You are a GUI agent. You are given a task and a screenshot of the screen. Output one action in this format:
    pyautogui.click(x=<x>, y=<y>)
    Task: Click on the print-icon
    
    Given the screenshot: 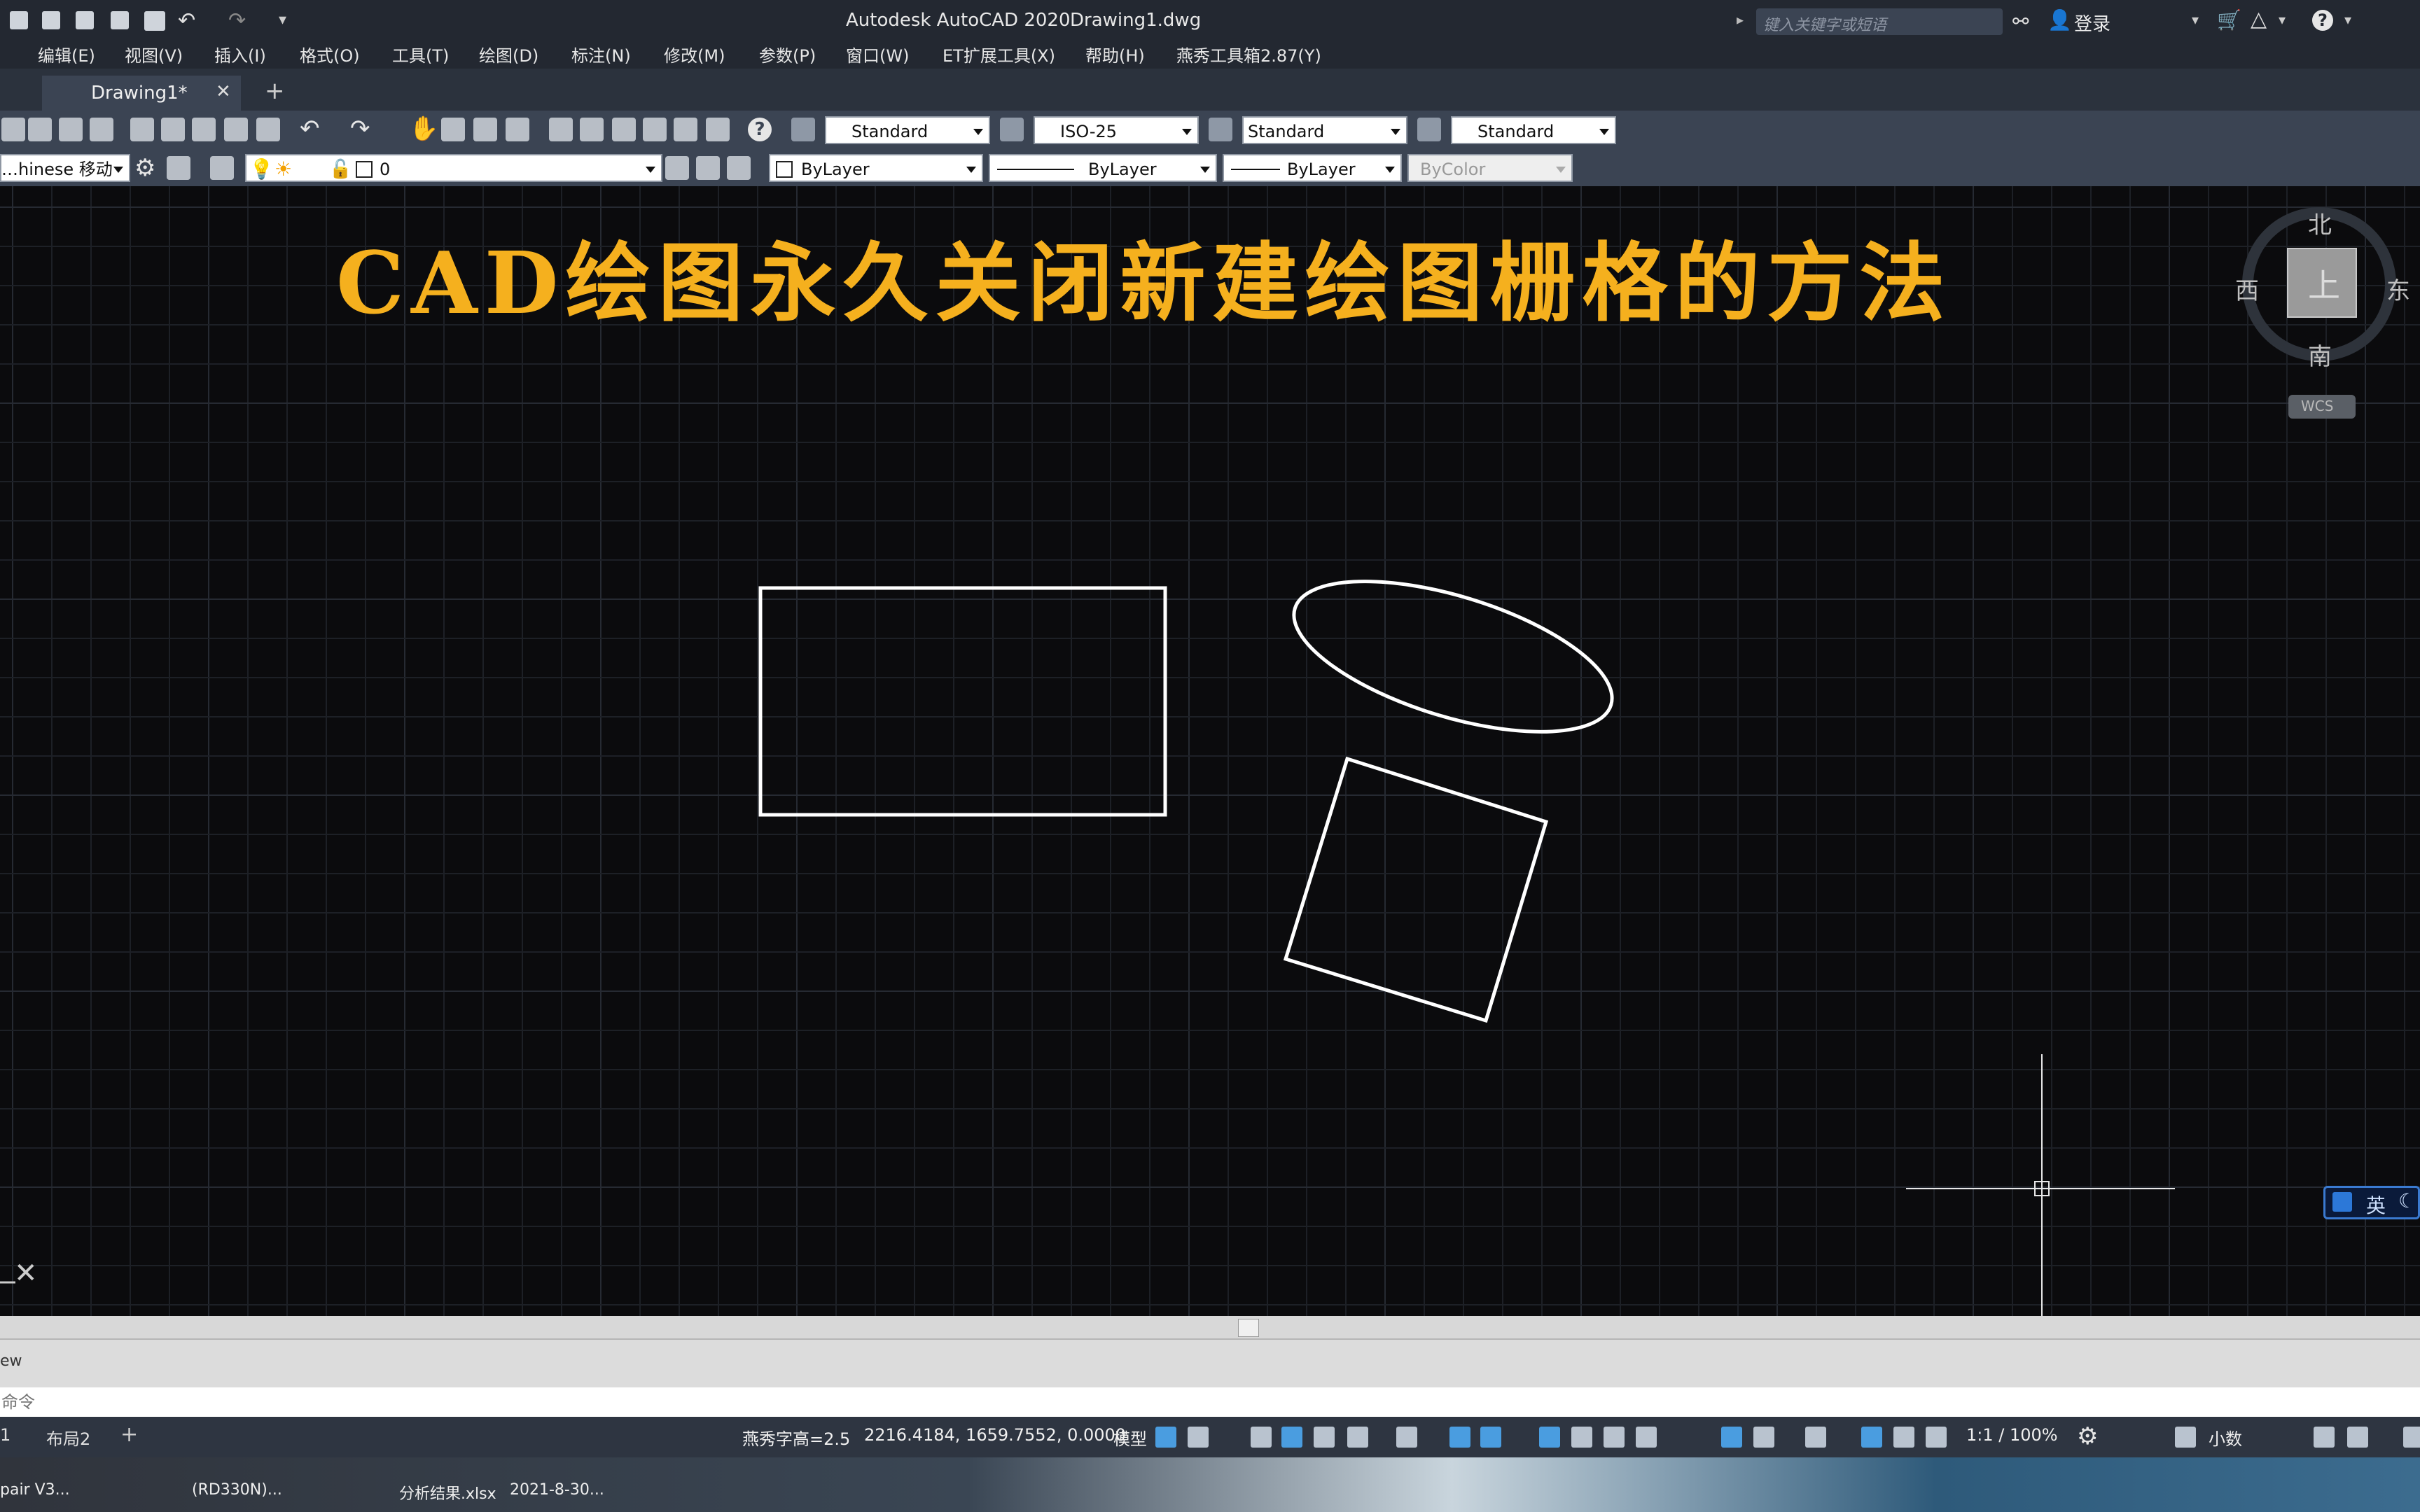 What is the action you would take?
    pyautogui.click(x=154, y=21)
    